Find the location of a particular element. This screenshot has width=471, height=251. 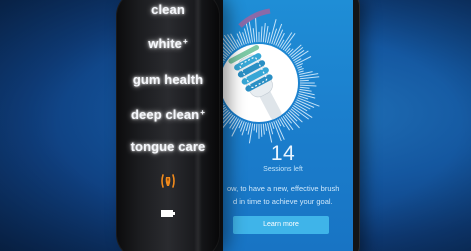

mode-gum-health-label: gum health is located at coordinates (168, 79).